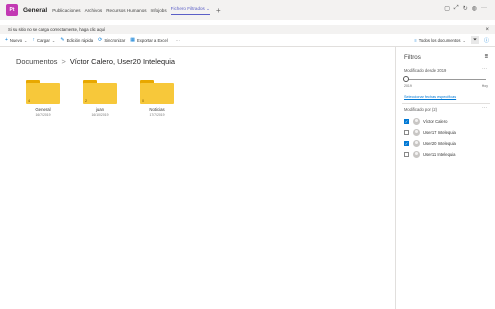 The height and width of the screenshot is (309, 495). I want to click on more-label: ···, so click(177, 40).